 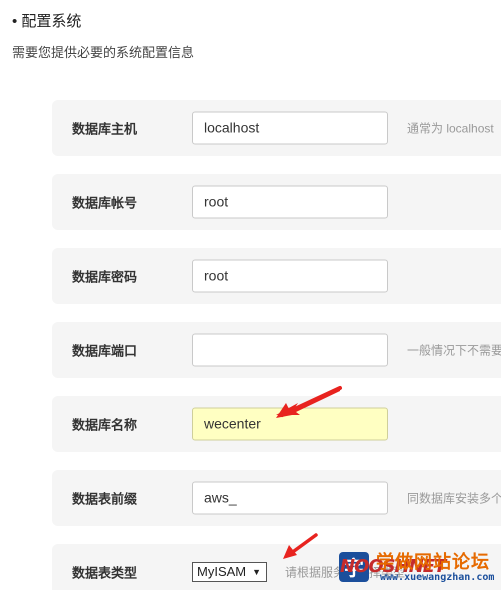 What do you see at coordinates (103, 52) in the screenshot?
I see `section-description: 需要您提供必要的系统配置信息` at bounding box center [103, 52].